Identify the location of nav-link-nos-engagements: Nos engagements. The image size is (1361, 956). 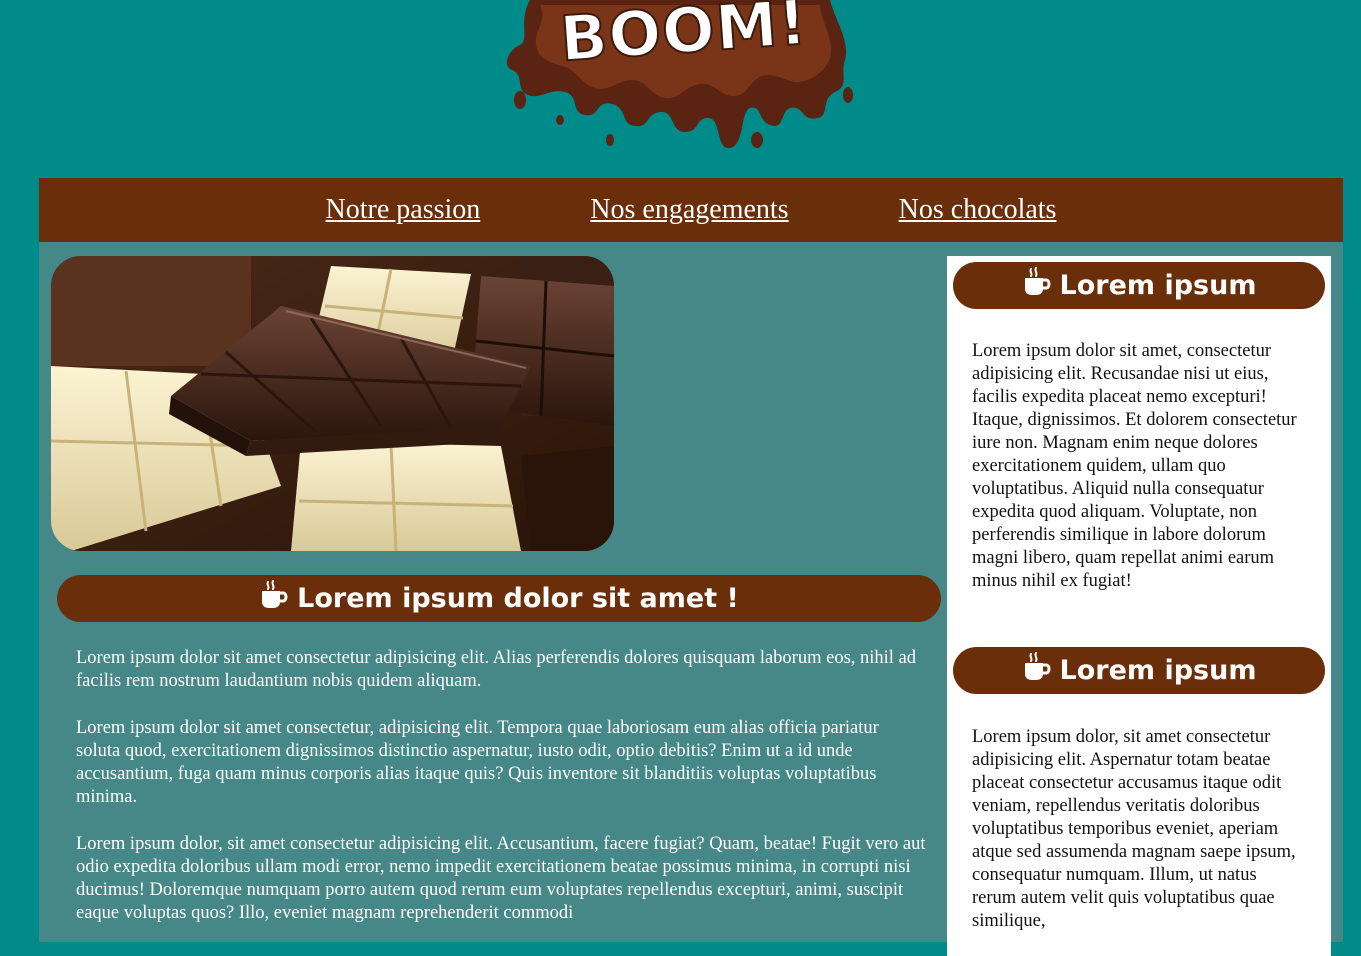
(689, 210).